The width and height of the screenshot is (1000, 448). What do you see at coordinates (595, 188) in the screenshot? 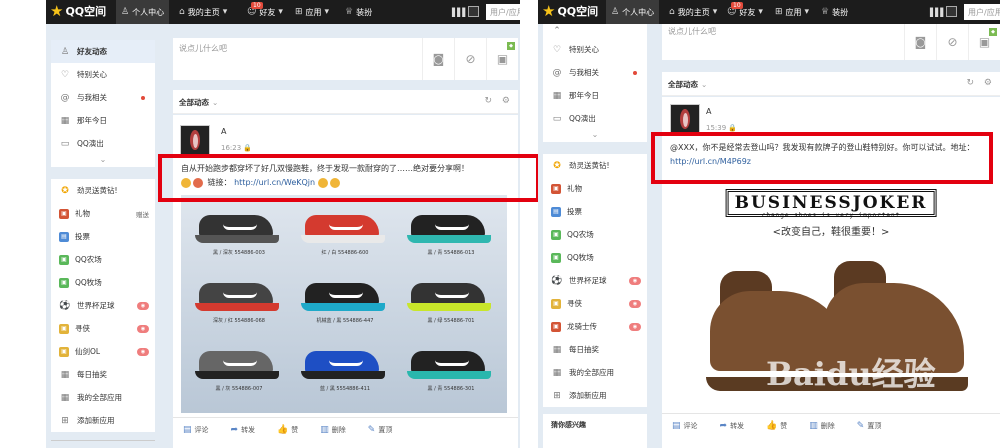
I see `sidebar-app-gift: ▣ 礼物` at bounding box center [595, 188].